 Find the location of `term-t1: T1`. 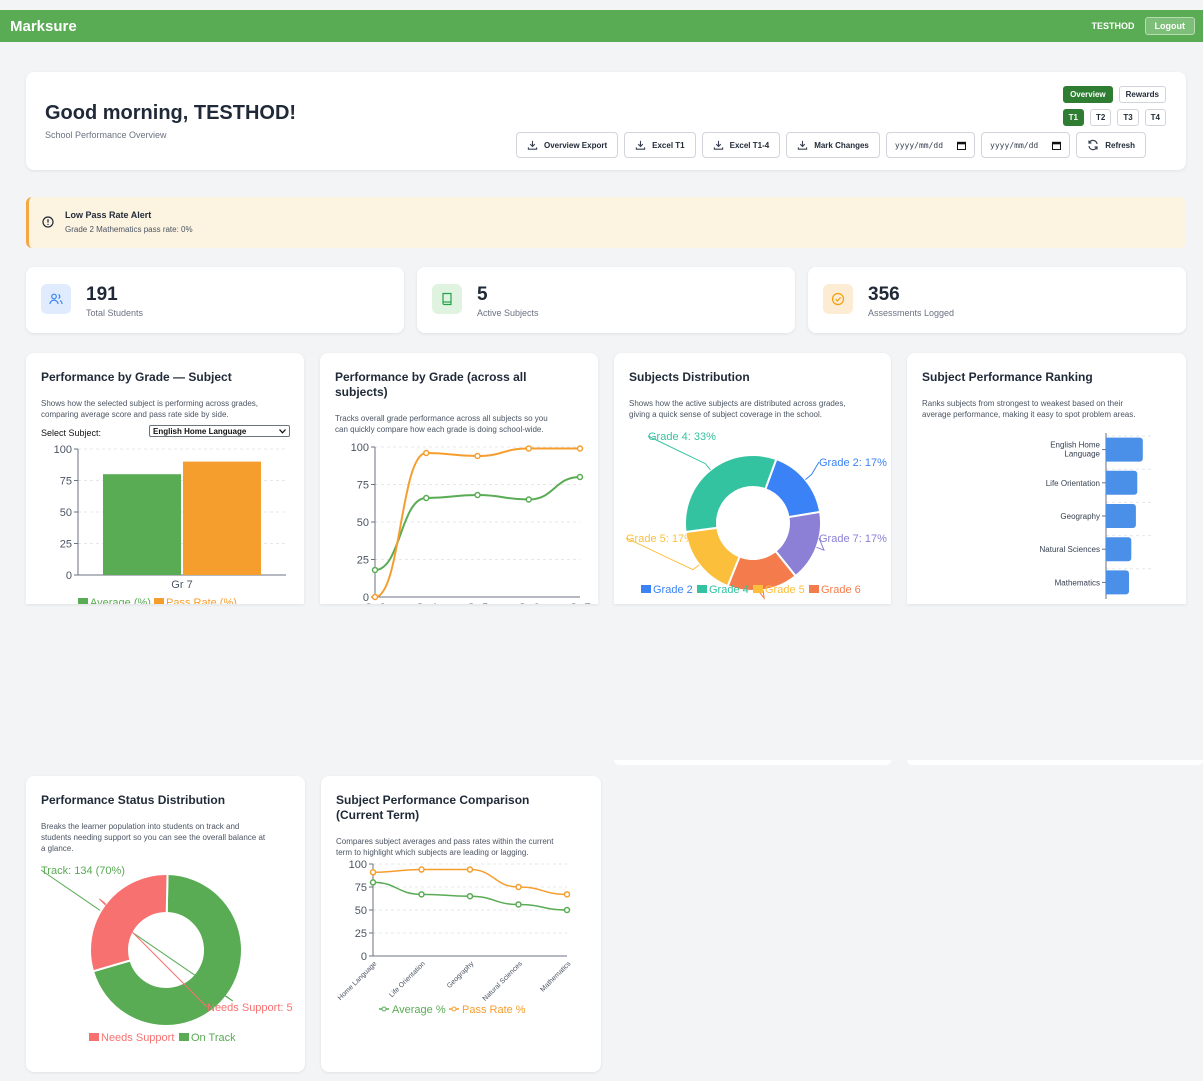

term-t1: T1 is located at coordinates (1073, 117).